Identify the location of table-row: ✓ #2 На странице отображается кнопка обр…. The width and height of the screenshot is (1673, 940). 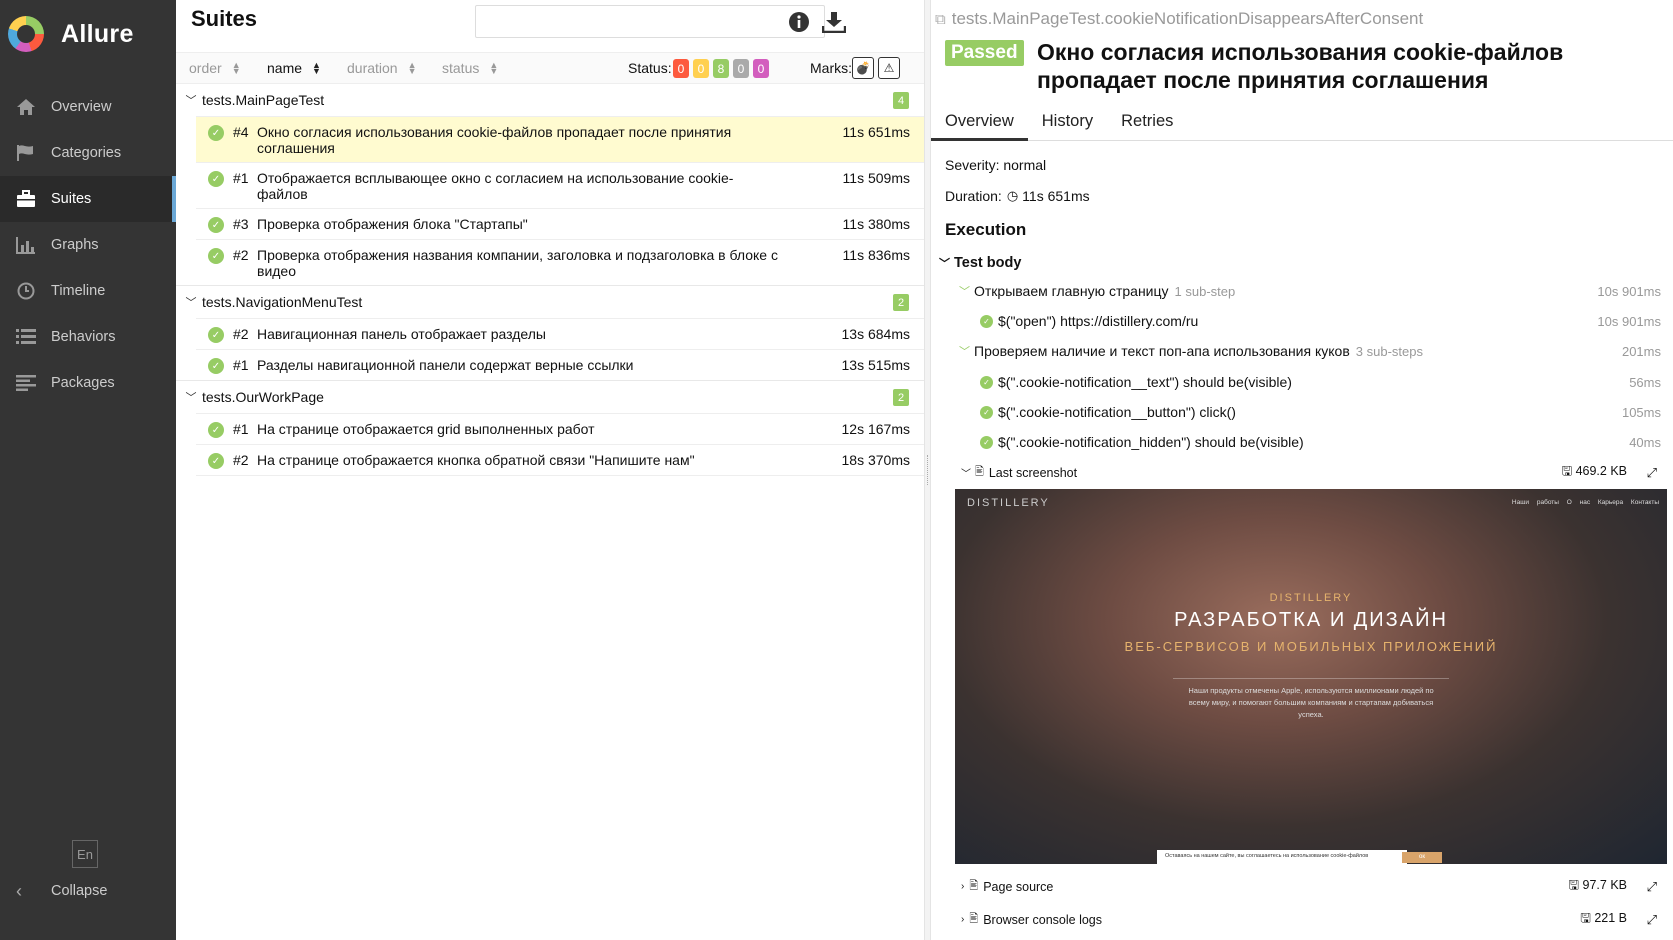
(560, 460).